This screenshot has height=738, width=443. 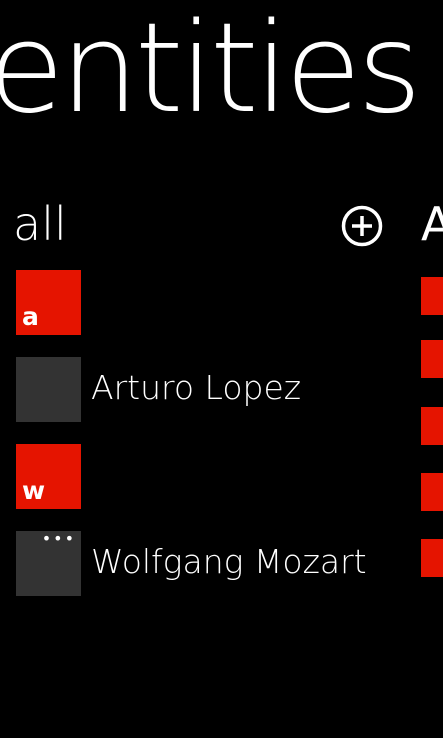 I want to click on contact-item-wolfgang-mozart: ••• Wolfgang Mozart, so click(x=216, y=563).